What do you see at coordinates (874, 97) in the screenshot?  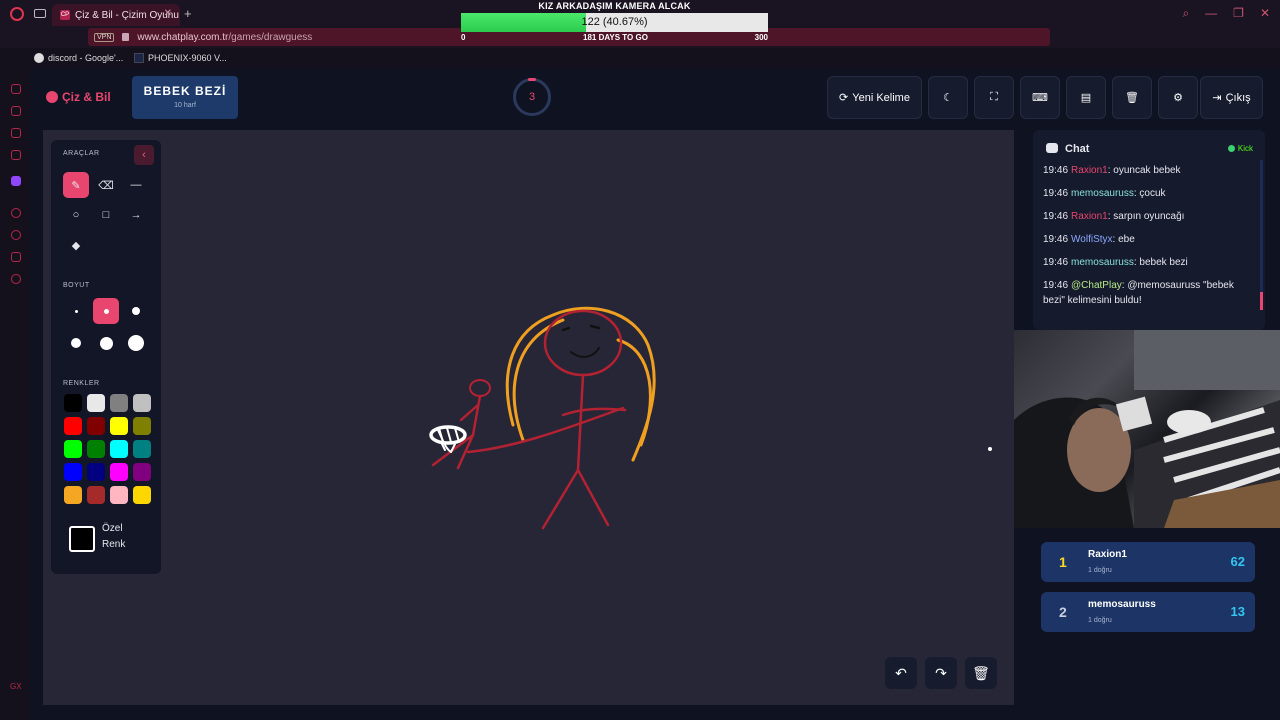 I see `new-word-button: ⟳ Yeni Kelime` at bounding box center [874, 97].